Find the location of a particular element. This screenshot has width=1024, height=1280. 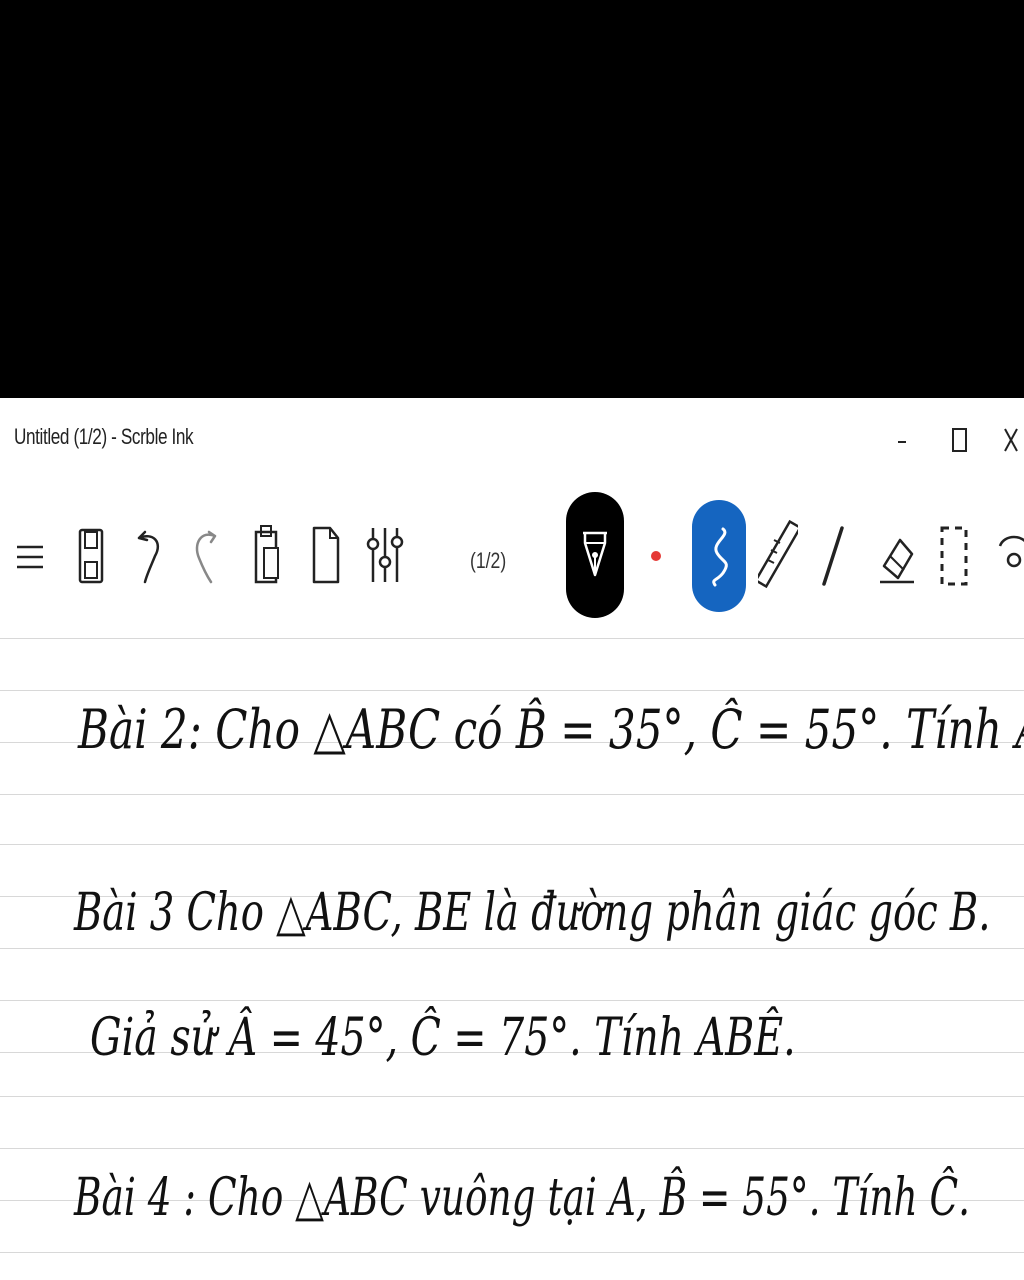

ruler-tool-button is located at coordinates (778, 554).